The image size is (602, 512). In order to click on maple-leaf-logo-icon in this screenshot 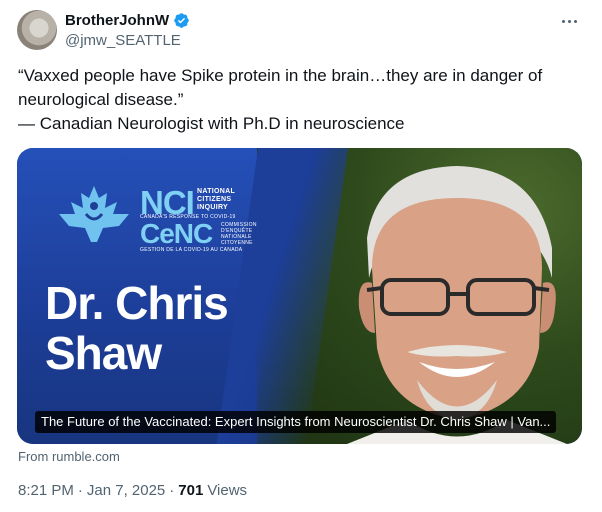, I will do `click(94, 214)`.